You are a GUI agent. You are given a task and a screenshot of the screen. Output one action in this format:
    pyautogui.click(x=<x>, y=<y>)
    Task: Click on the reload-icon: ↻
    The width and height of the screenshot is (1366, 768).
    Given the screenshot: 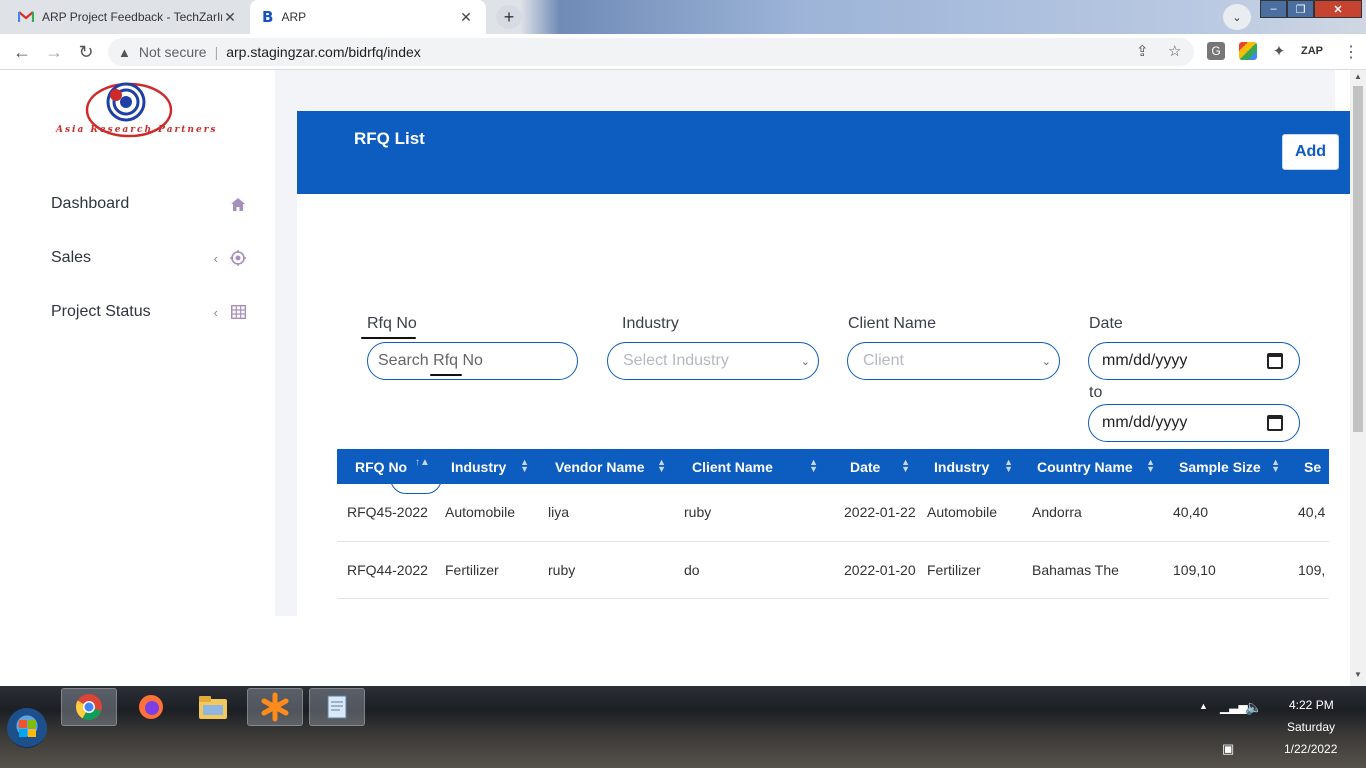 What is the action you would take?
    pyautogui.click(x=86, y=52)
    